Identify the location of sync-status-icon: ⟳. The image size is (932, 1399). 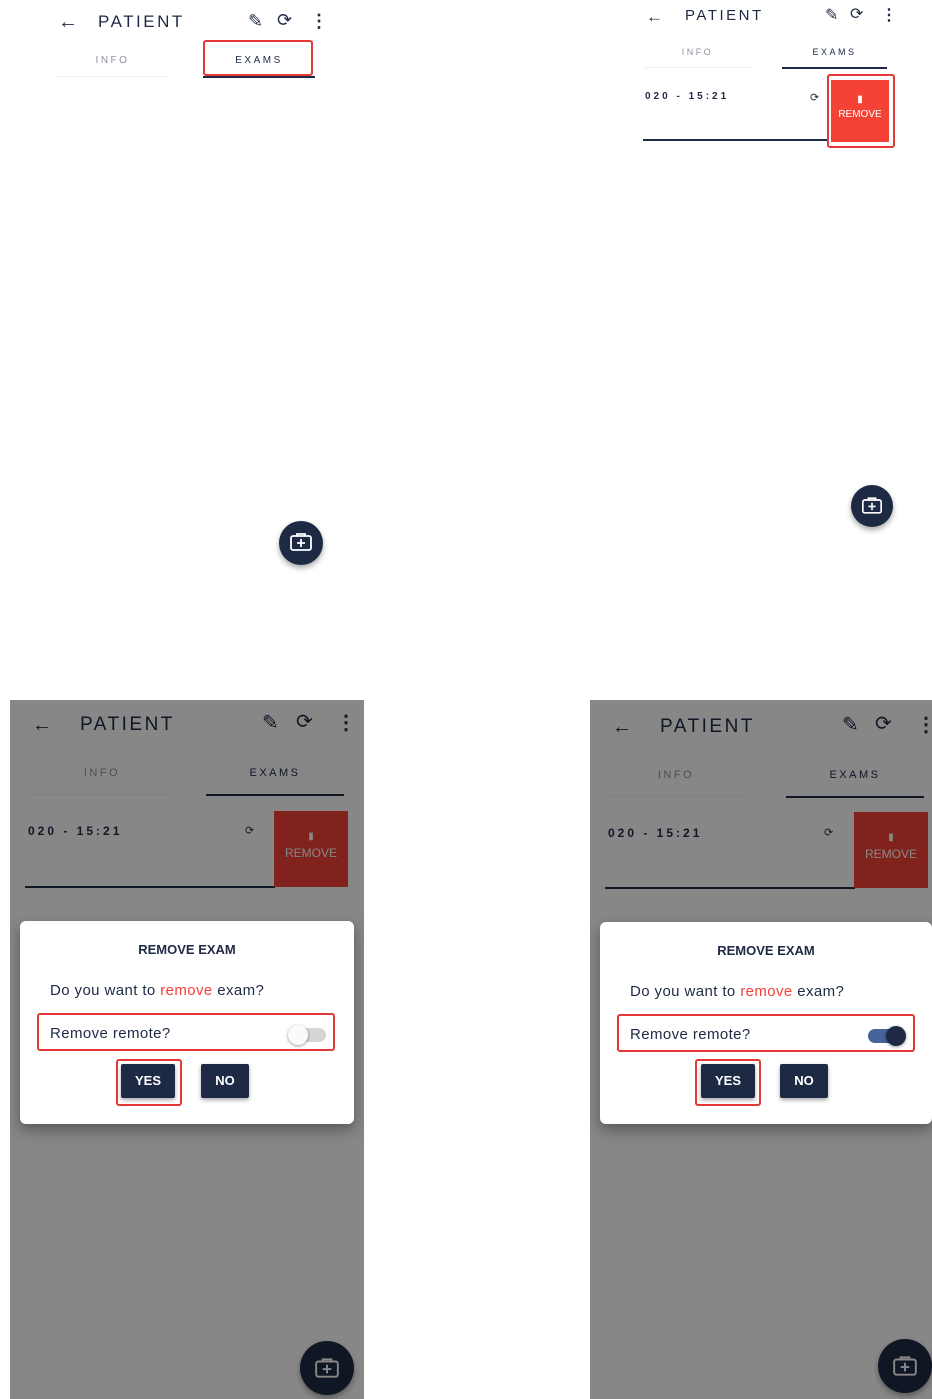
(815, 98).